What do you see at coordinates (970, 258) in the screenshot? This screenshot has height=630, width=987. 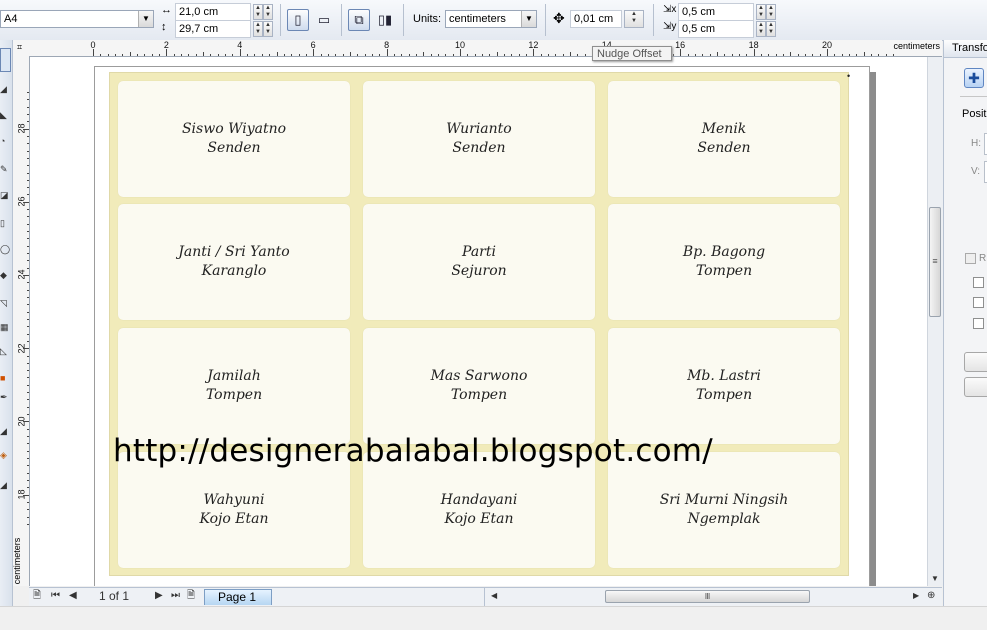 I see `relative-position-checkbox` at bounding box center [970, 258].